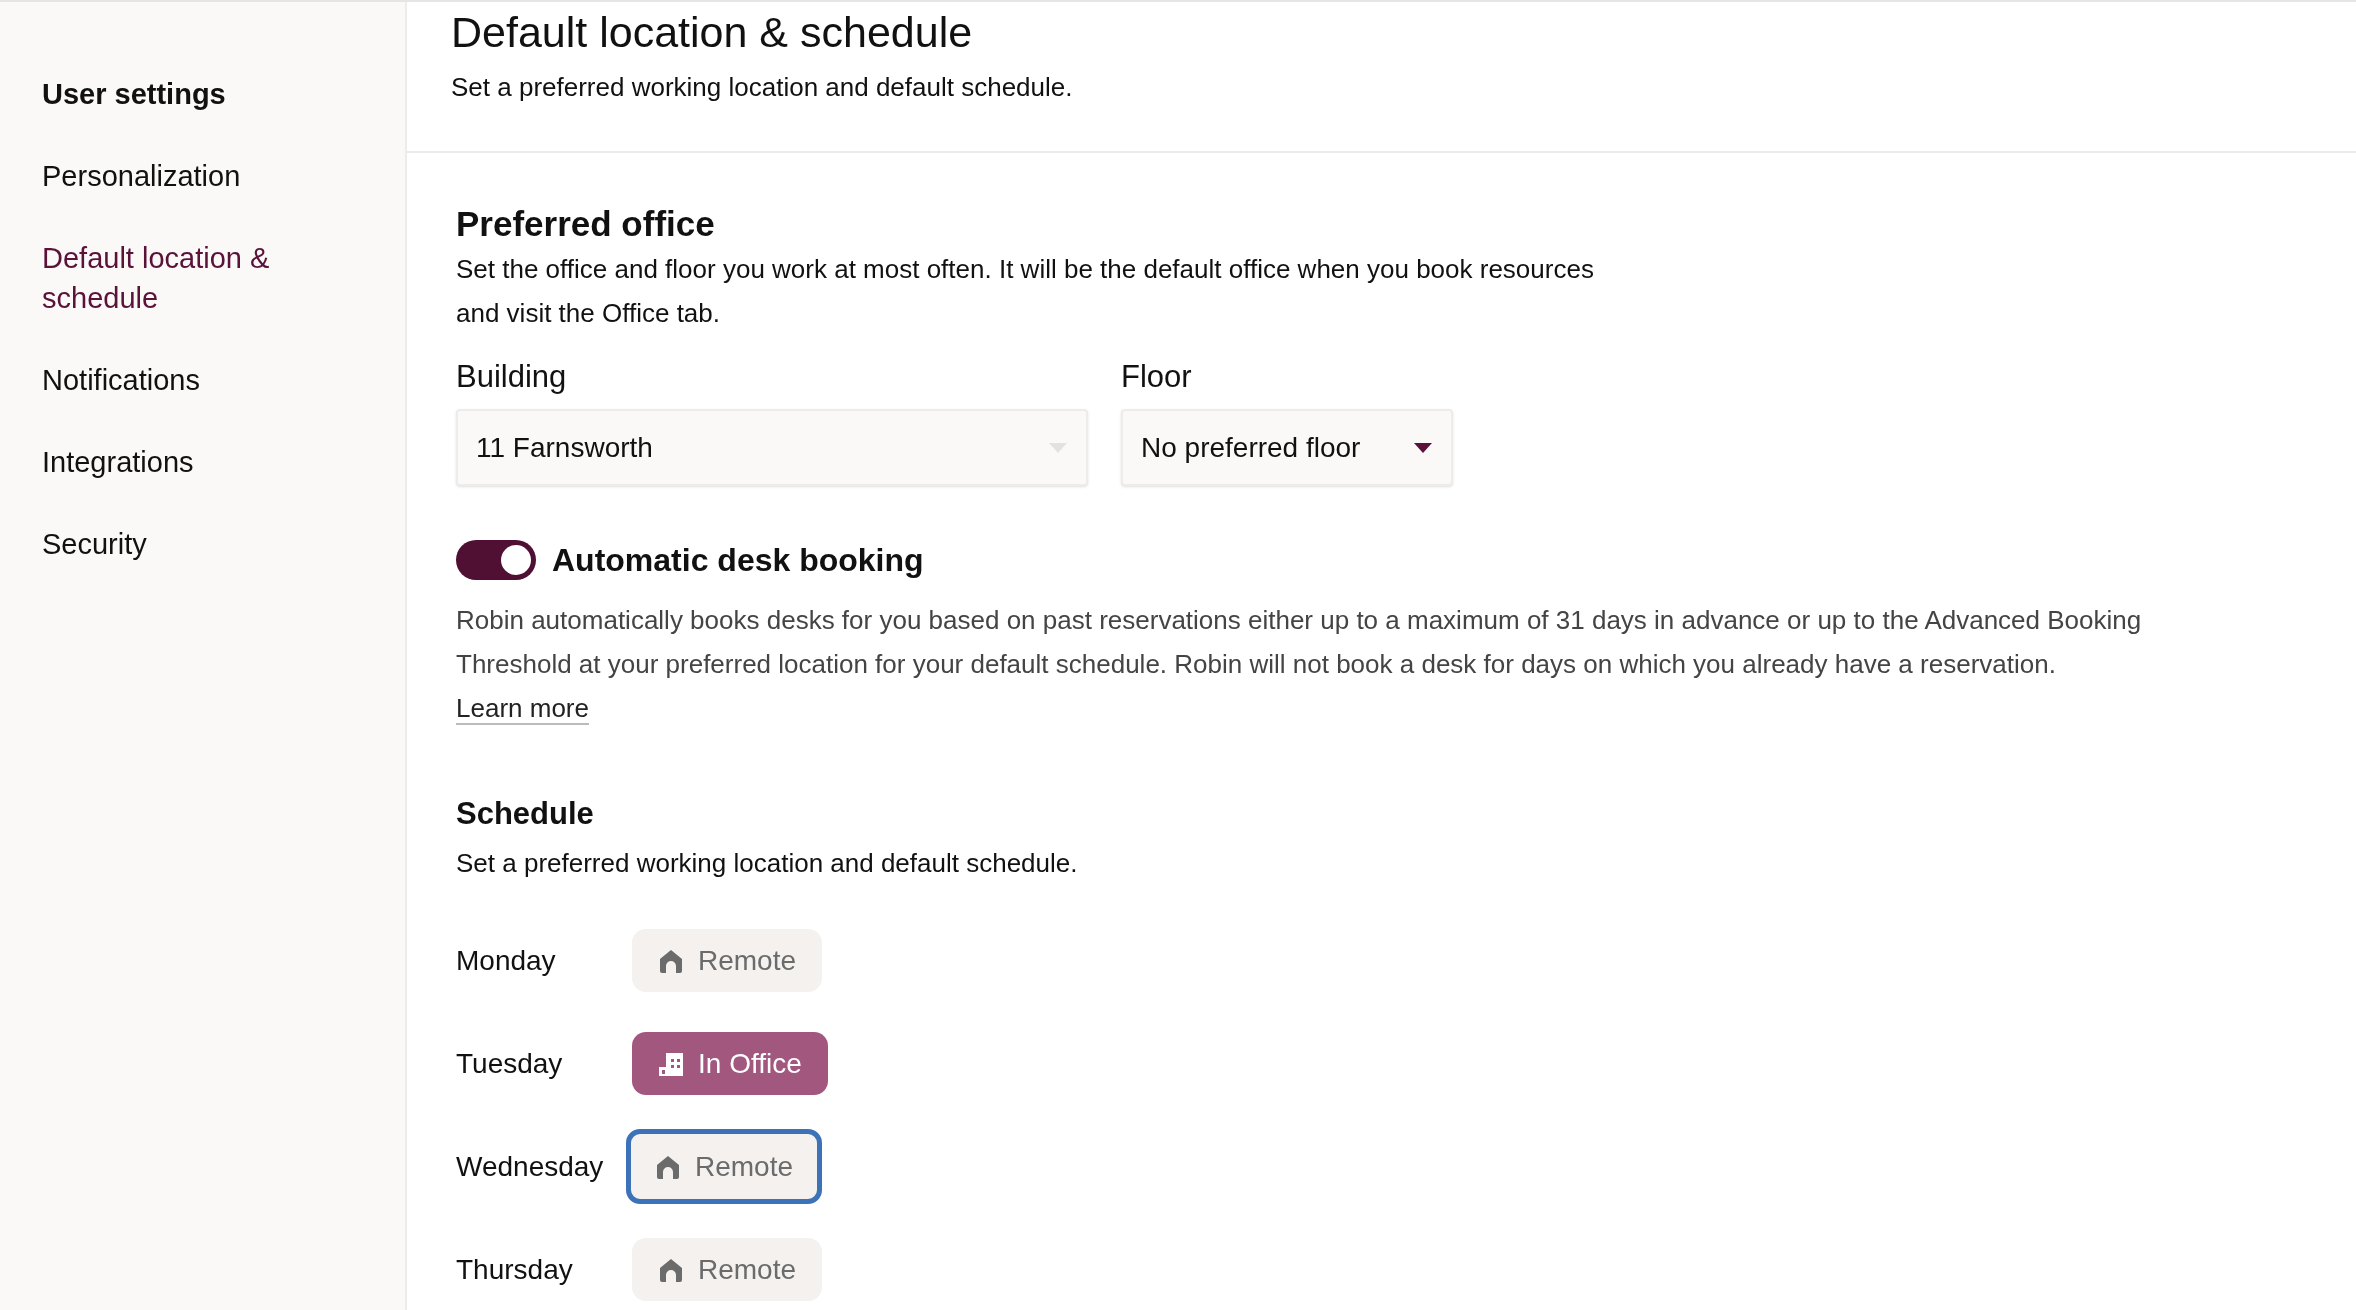 Image resolution: width=2356 pixels, height=1310 pixels. I want to click on sidebar-item: Default location & schedule, so click(187, 278).